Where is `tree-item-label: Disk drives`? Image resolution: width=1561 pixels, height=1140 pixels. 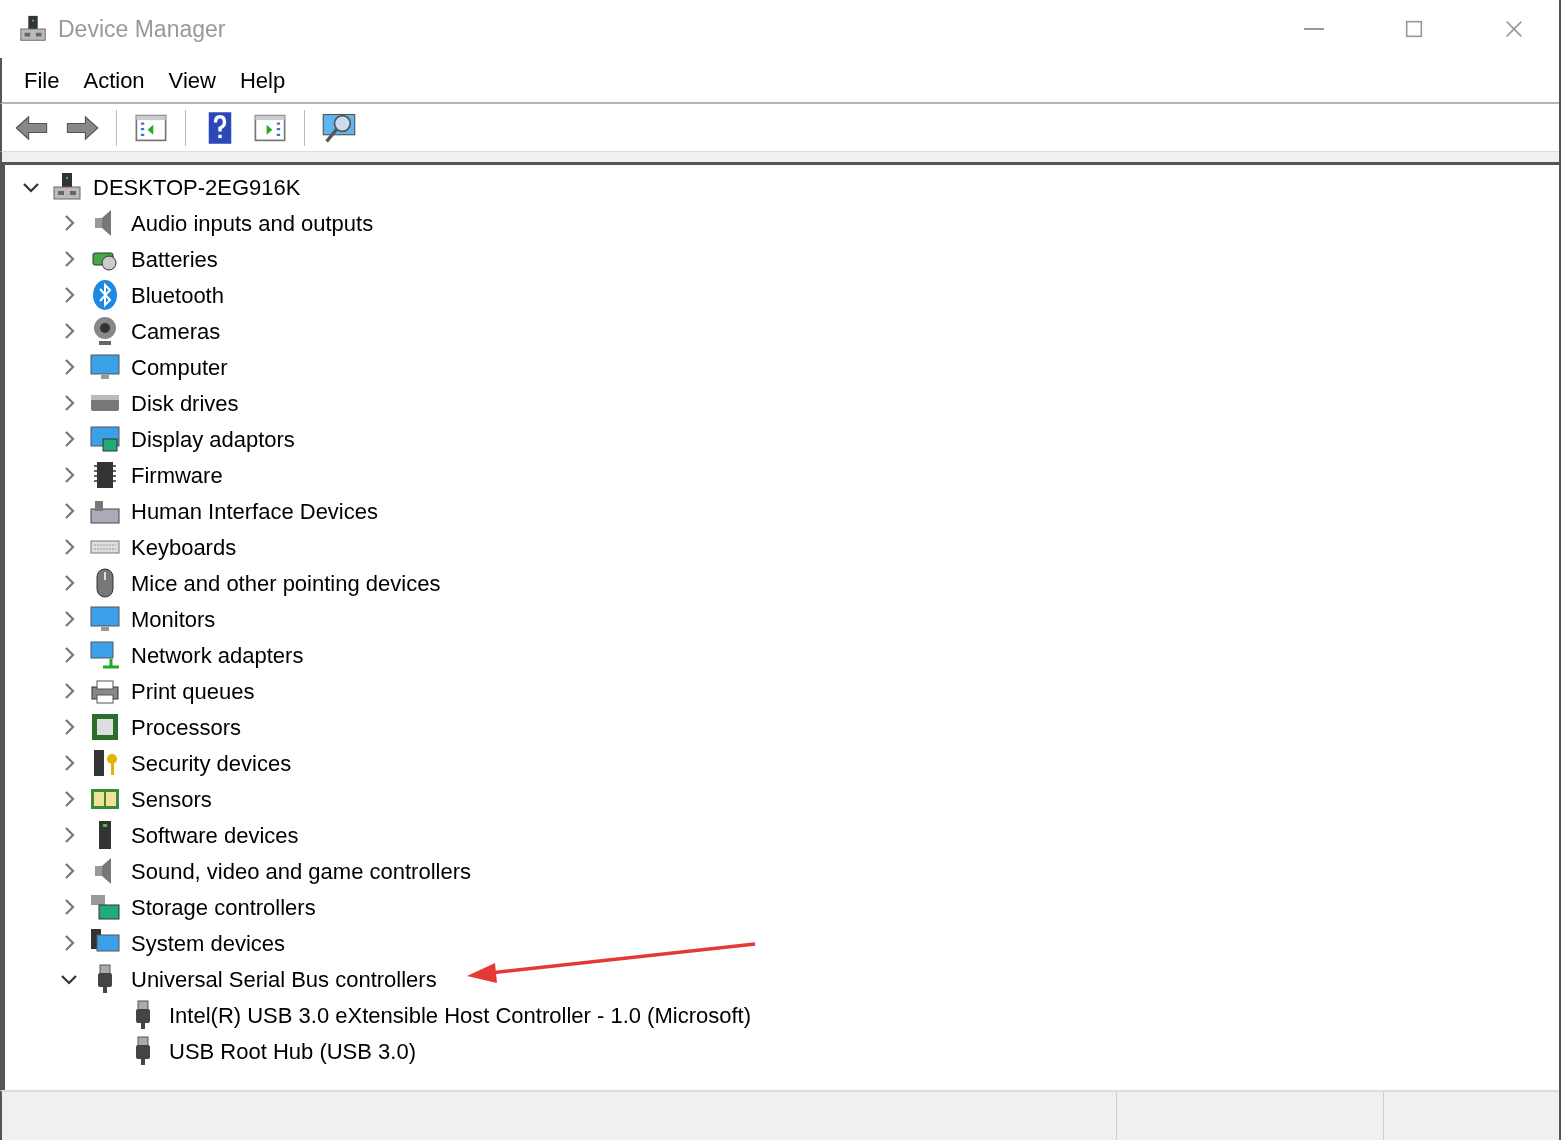
tree-item-label: Disk drives is located at coordinates (184, 403).